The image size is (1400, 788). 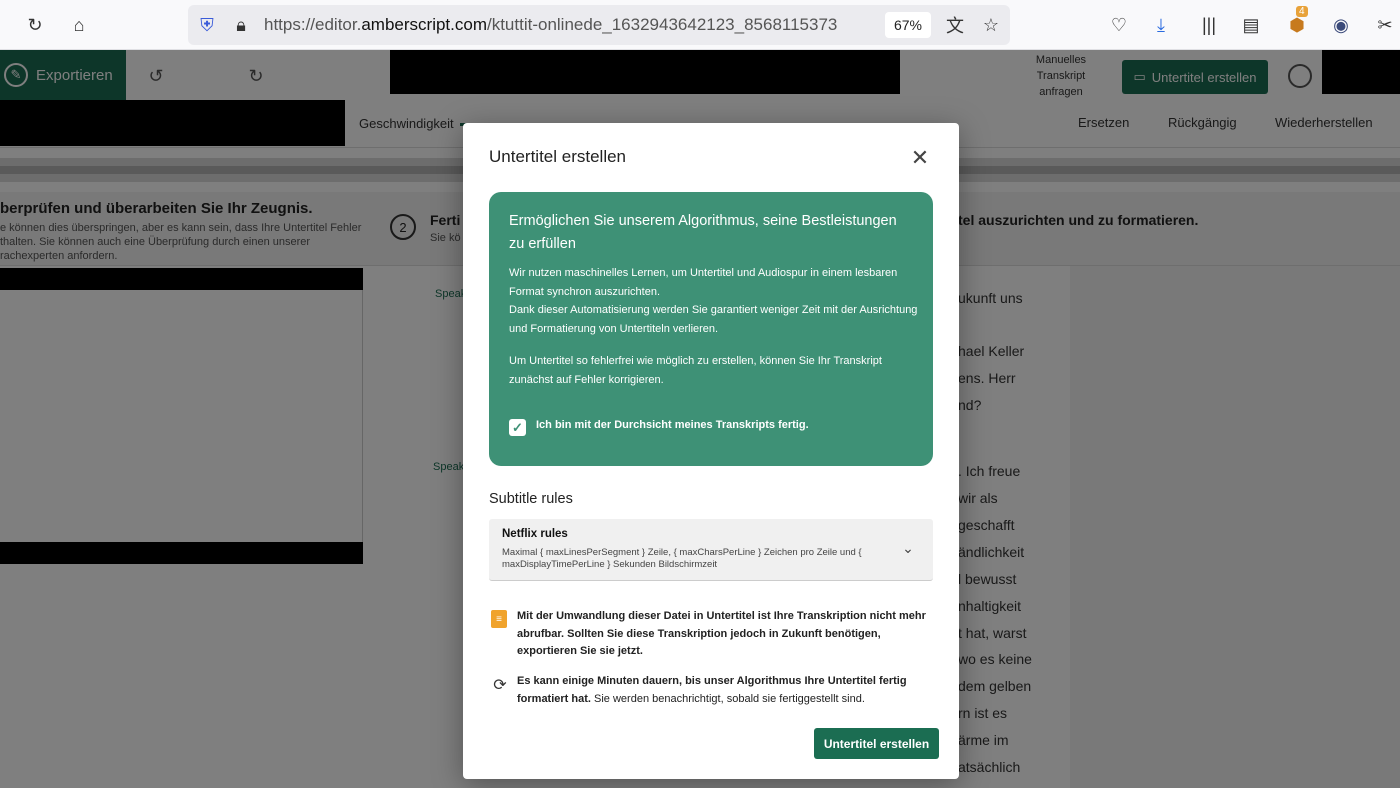 What do you see at coordinates (241, 25) in the screenshot?
I see `lock-icon: 🔒︎` at bounding box center [241, 25].